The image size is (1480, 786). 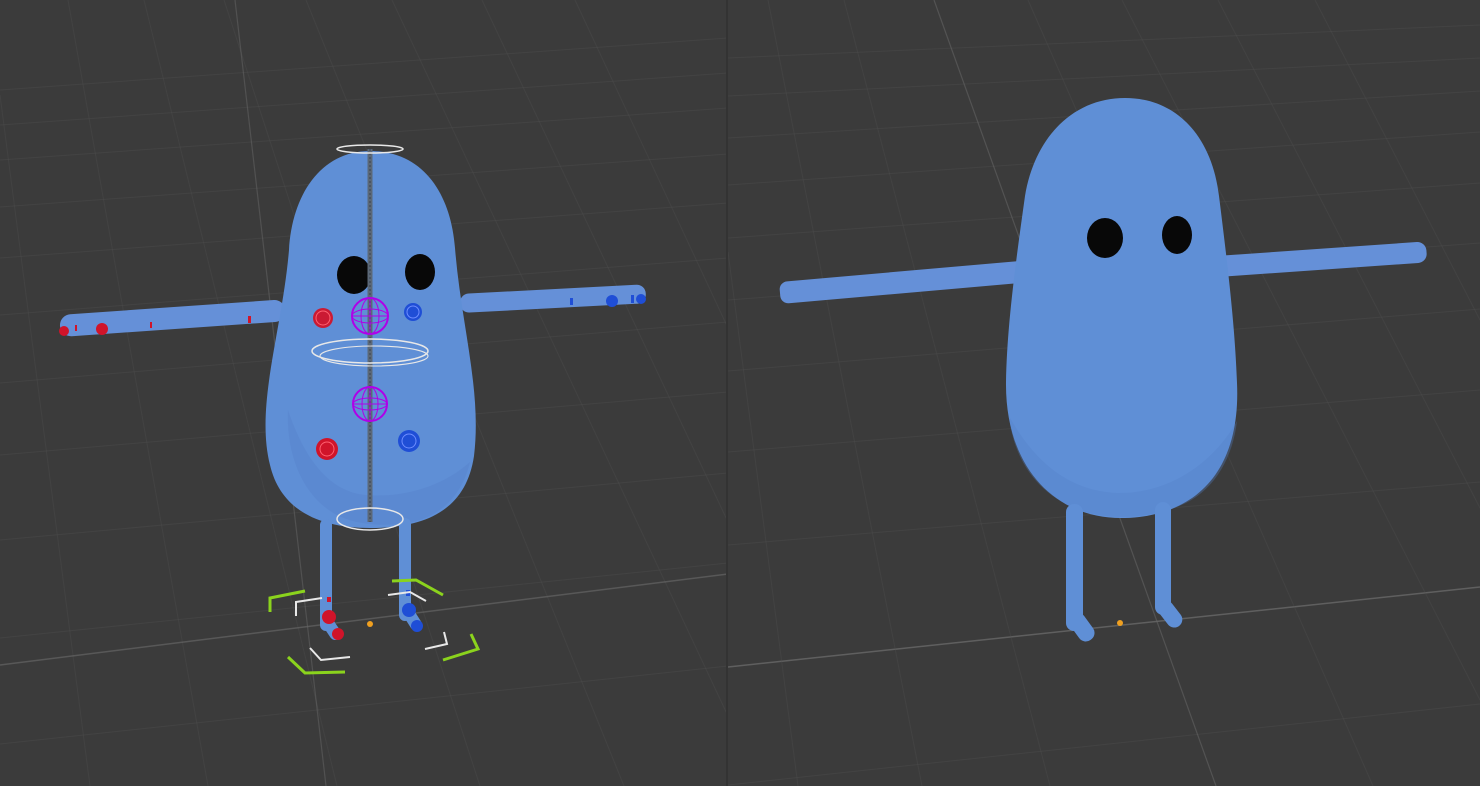 I want to click on right-upper-blue-control, so click(x=413, y=312).